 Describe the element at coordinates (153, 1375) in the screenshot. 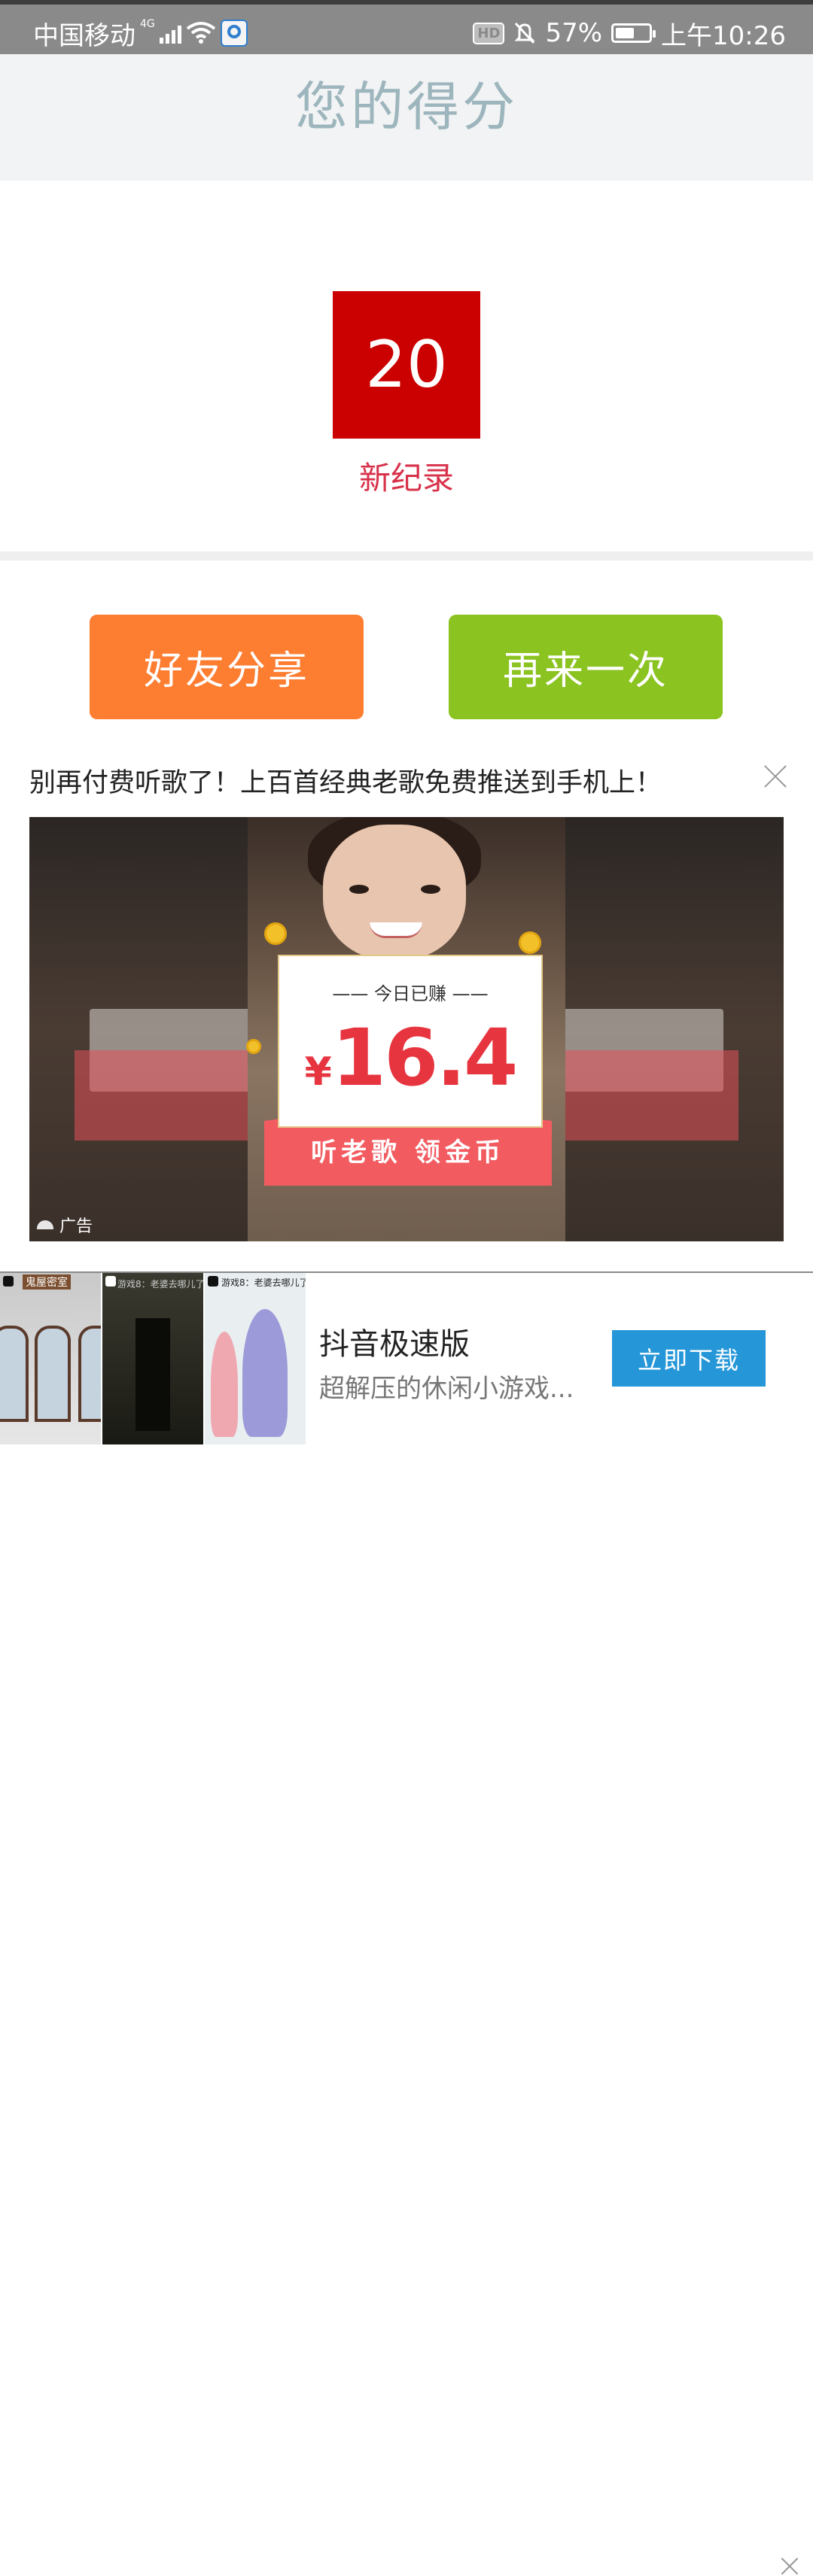

I see `corridor-shape` at that location.